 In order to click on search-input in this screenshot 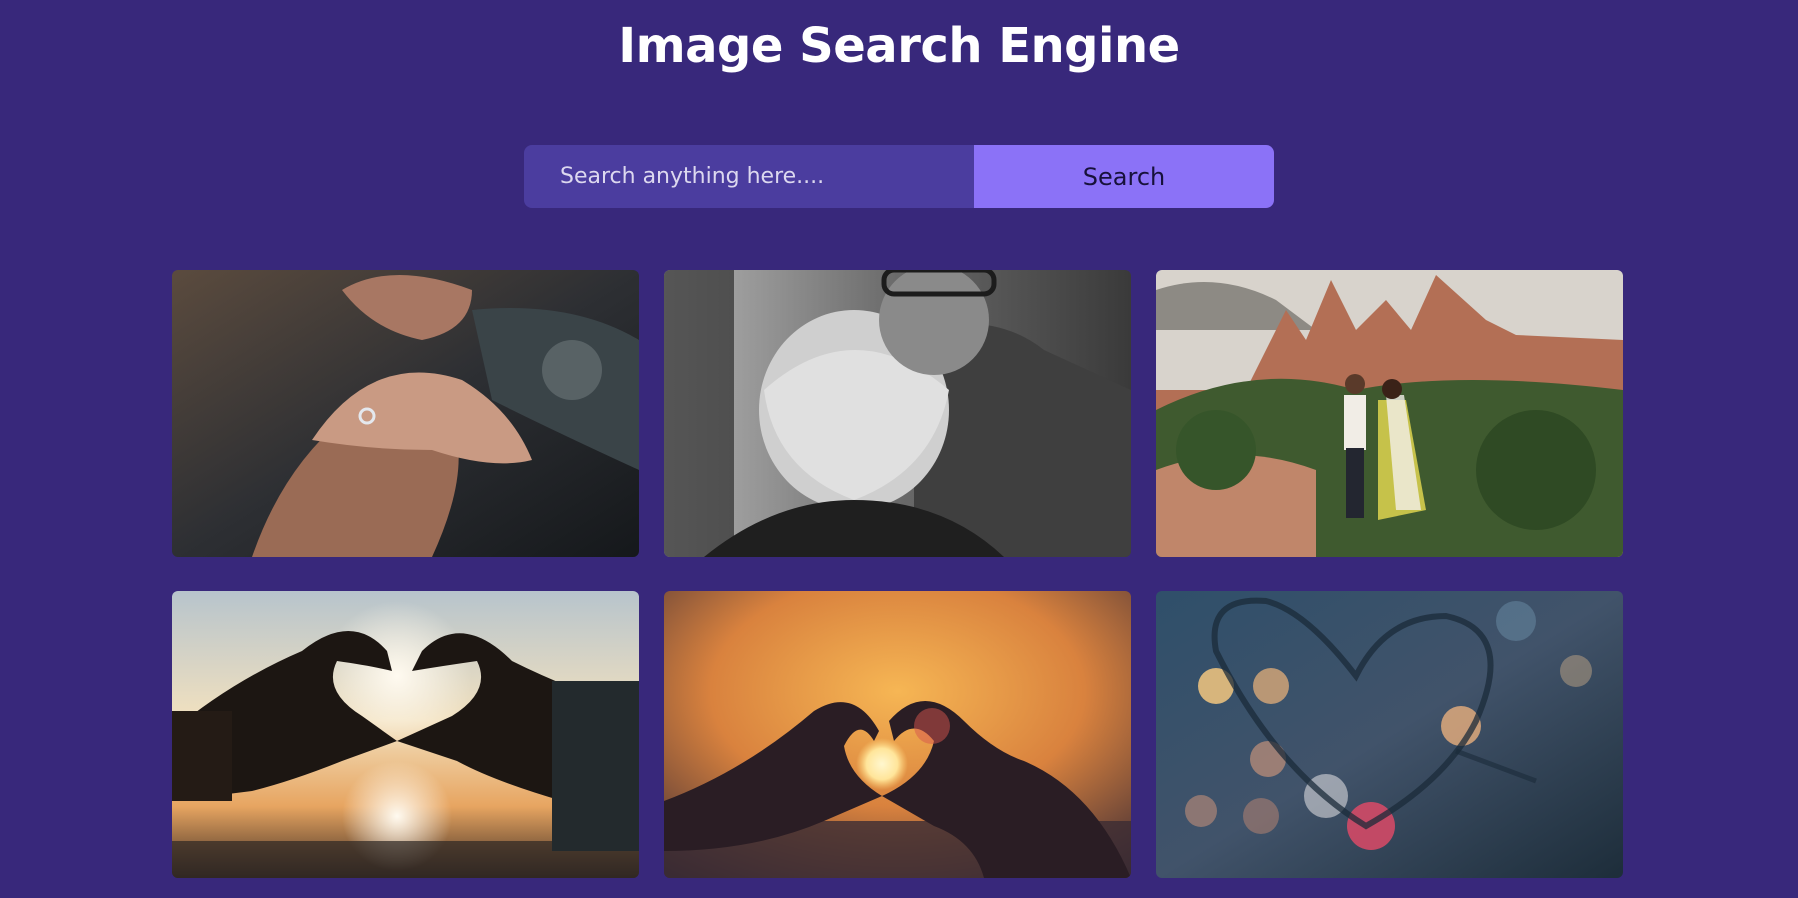, I will do `click(749, 176)`.